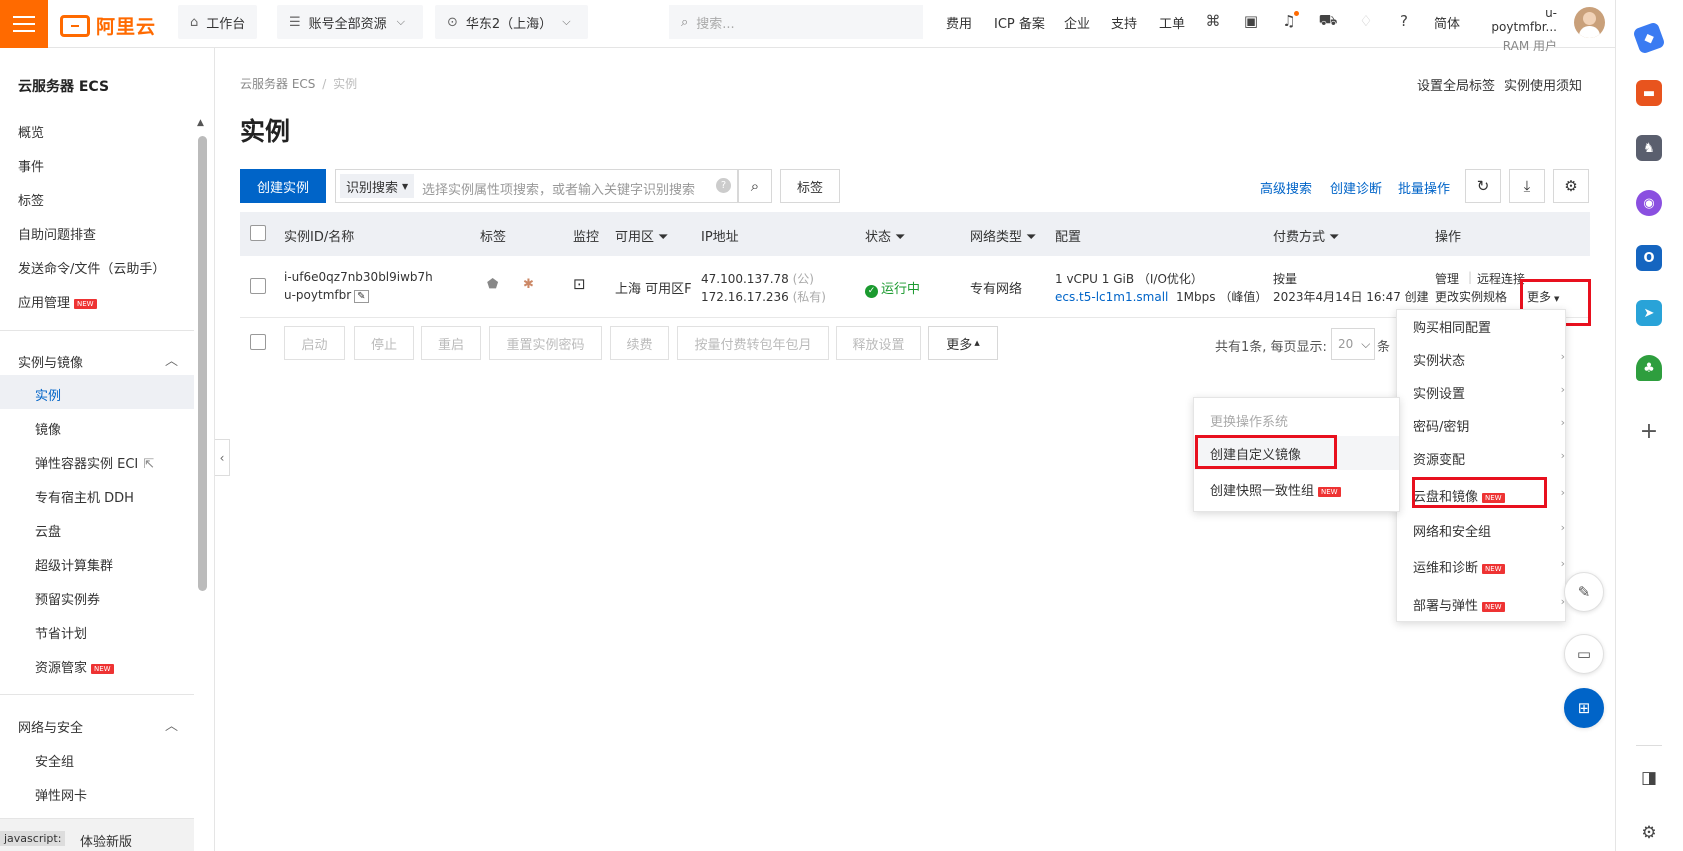 This screenshot has height=851, width=1683. Describe the element at coordinates (1213, 21) in the screenshot. I see `code-icon: ⌘` at that location.